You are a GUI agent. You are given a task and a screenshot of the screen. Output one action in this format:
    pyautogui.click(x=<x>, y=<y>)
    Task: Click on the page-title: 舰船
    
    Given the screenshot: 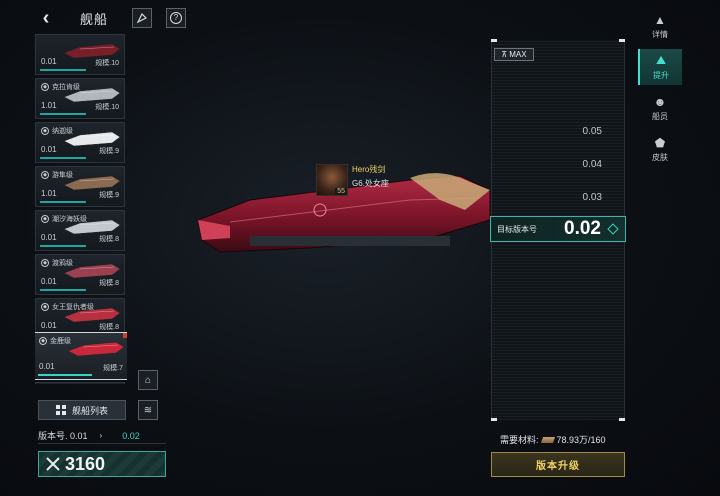 What is the action you would take?
    pyautogui.click(x=94, y=19)
    